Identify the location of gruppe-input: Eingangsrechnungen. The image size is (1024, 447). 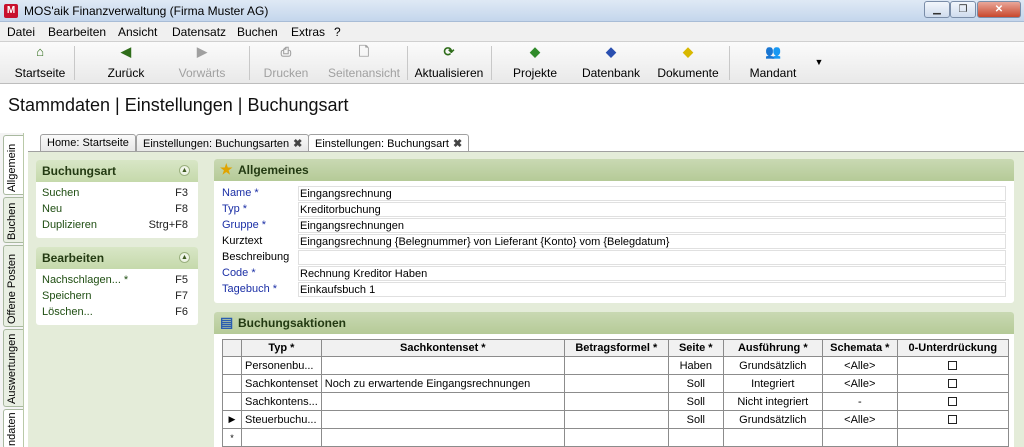
(652, 225).